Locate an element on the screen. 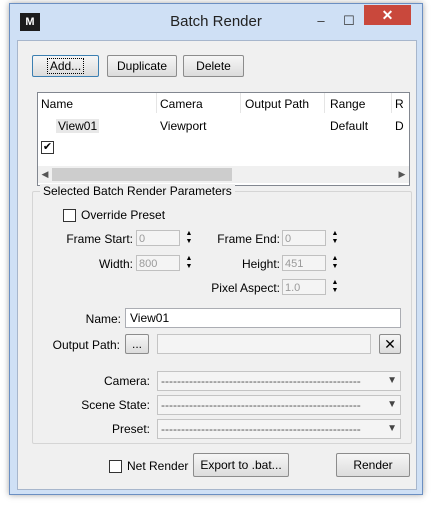 This screenshot has width=440, height=511. height-label: Height: is located at coordinates (260, 264).